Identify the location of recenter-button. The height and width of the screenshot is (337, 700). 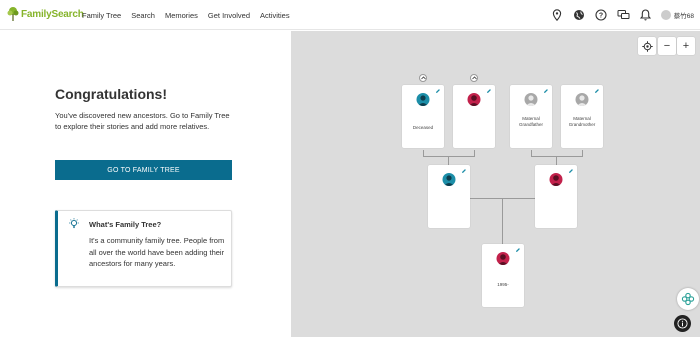
(647, 46).